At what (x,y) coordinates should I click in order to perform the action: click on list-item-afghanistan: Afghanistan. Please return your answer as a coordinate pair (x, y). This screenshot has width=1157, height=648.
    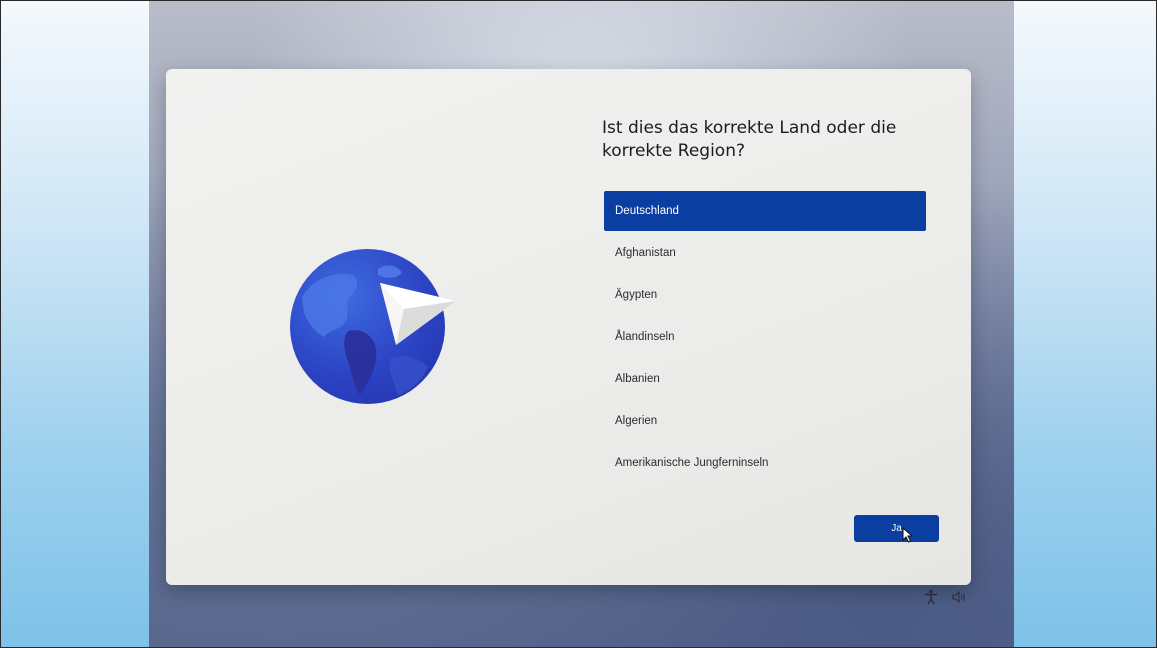
    Looking at the image, I should click on (765, 253).